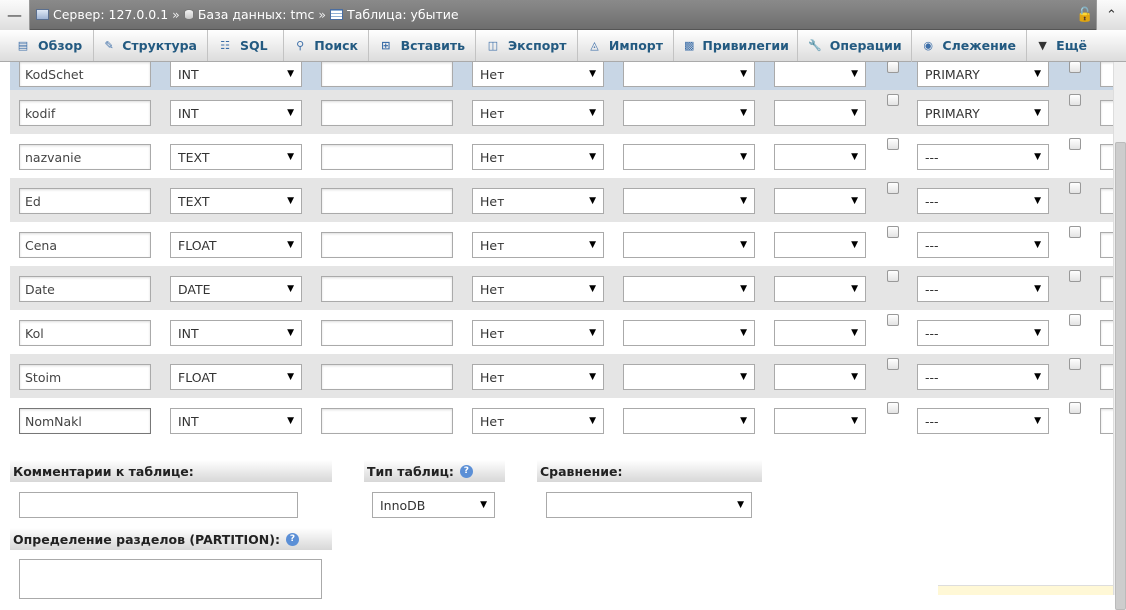  Describe the element at coordinates (85, 74) in the screenshot. I see `field-name-input: KodSchet` at that location.